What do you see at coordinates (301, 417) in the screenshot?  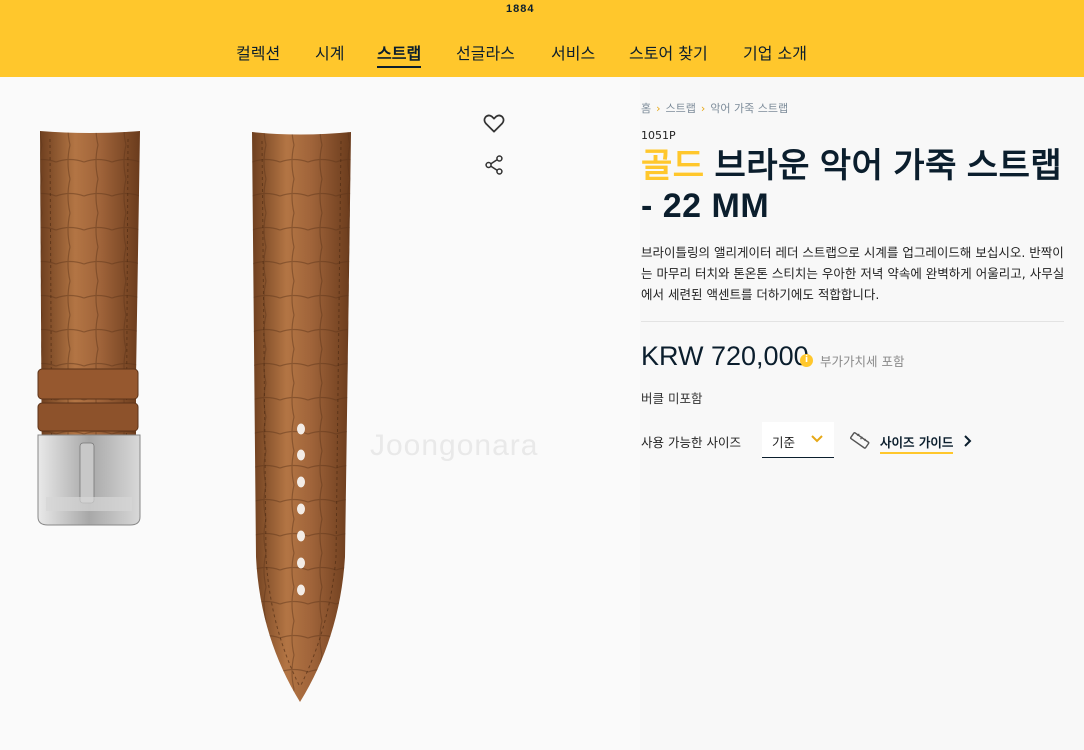 I see `tail-strap` at bounding box center [301, 417].